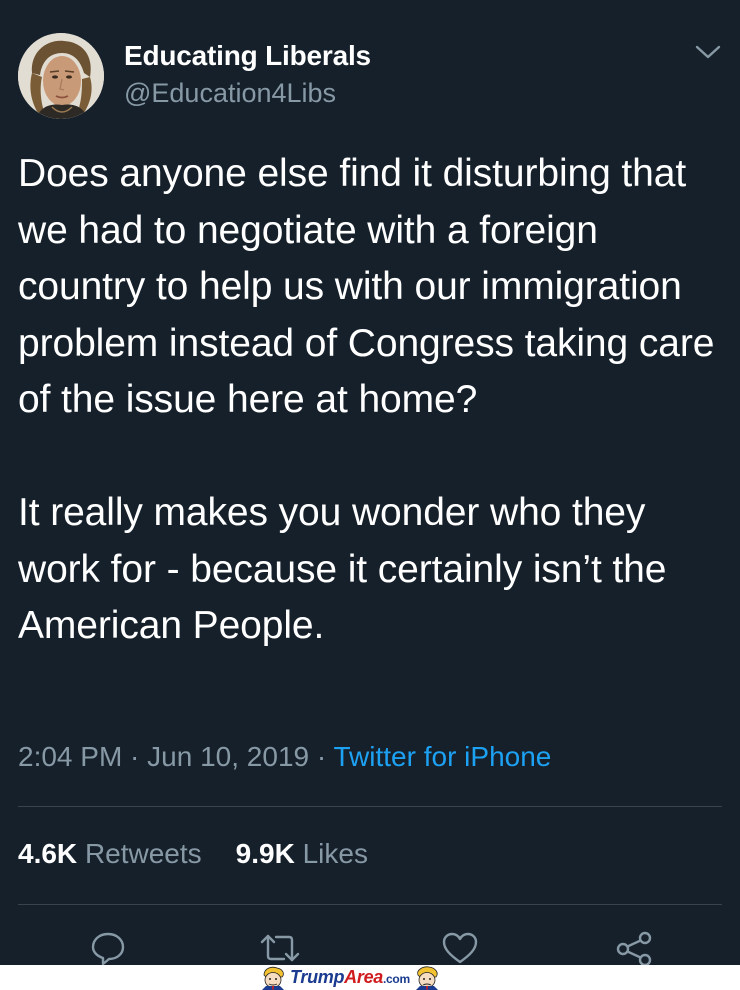  What do you see at coordinates (143, 853) in the screenshot?
I see `retweets-label: Retweets` at bounding box center [143, 853].